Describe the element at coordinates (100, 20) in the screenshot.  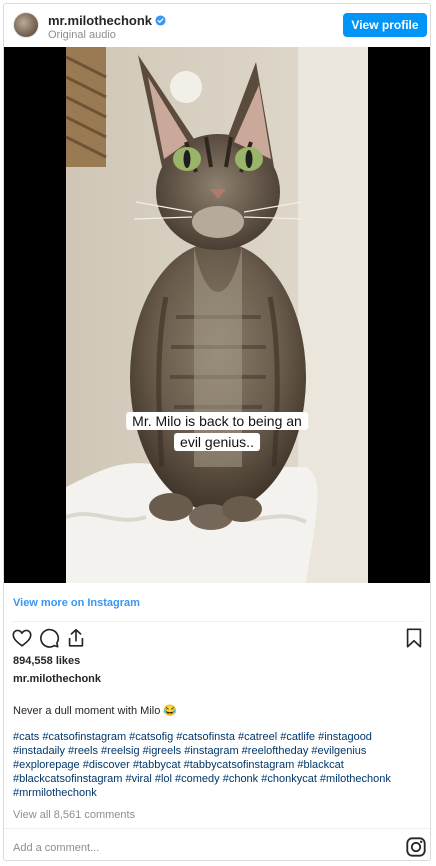
I see `username-link: mr.milothechonk` at that location.